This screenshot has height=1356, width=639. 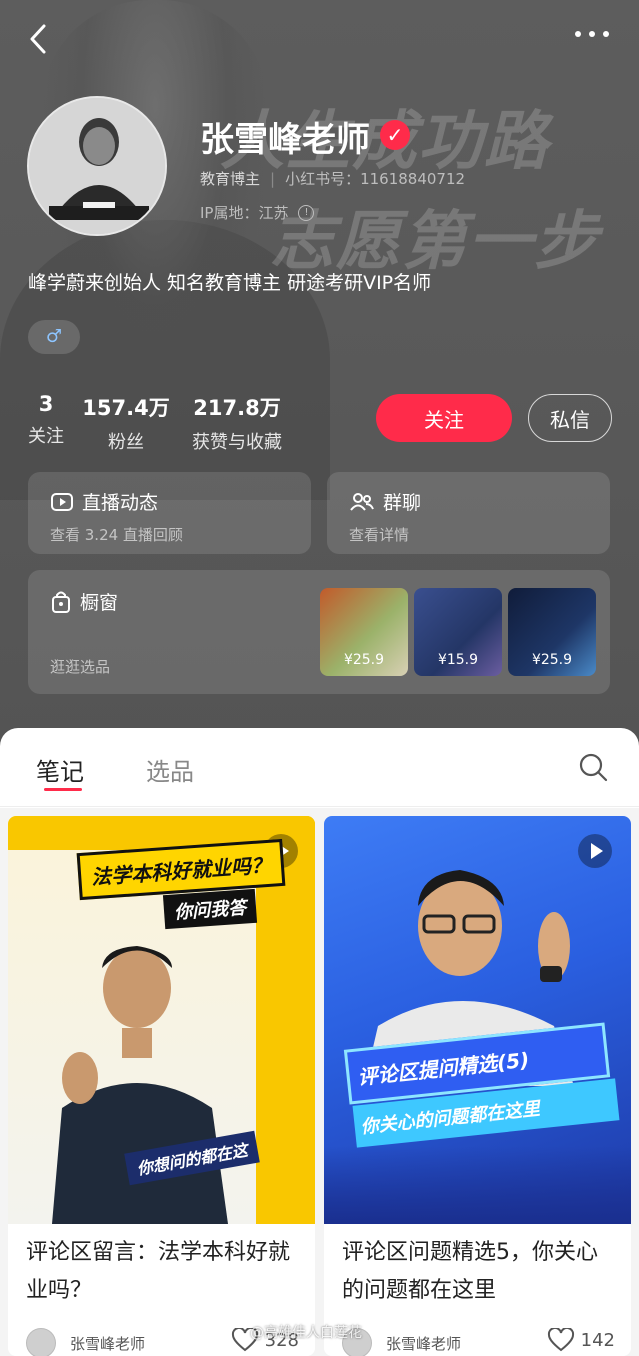 I want to click on stat-value: 217.8万, so click(x=237, y=408).